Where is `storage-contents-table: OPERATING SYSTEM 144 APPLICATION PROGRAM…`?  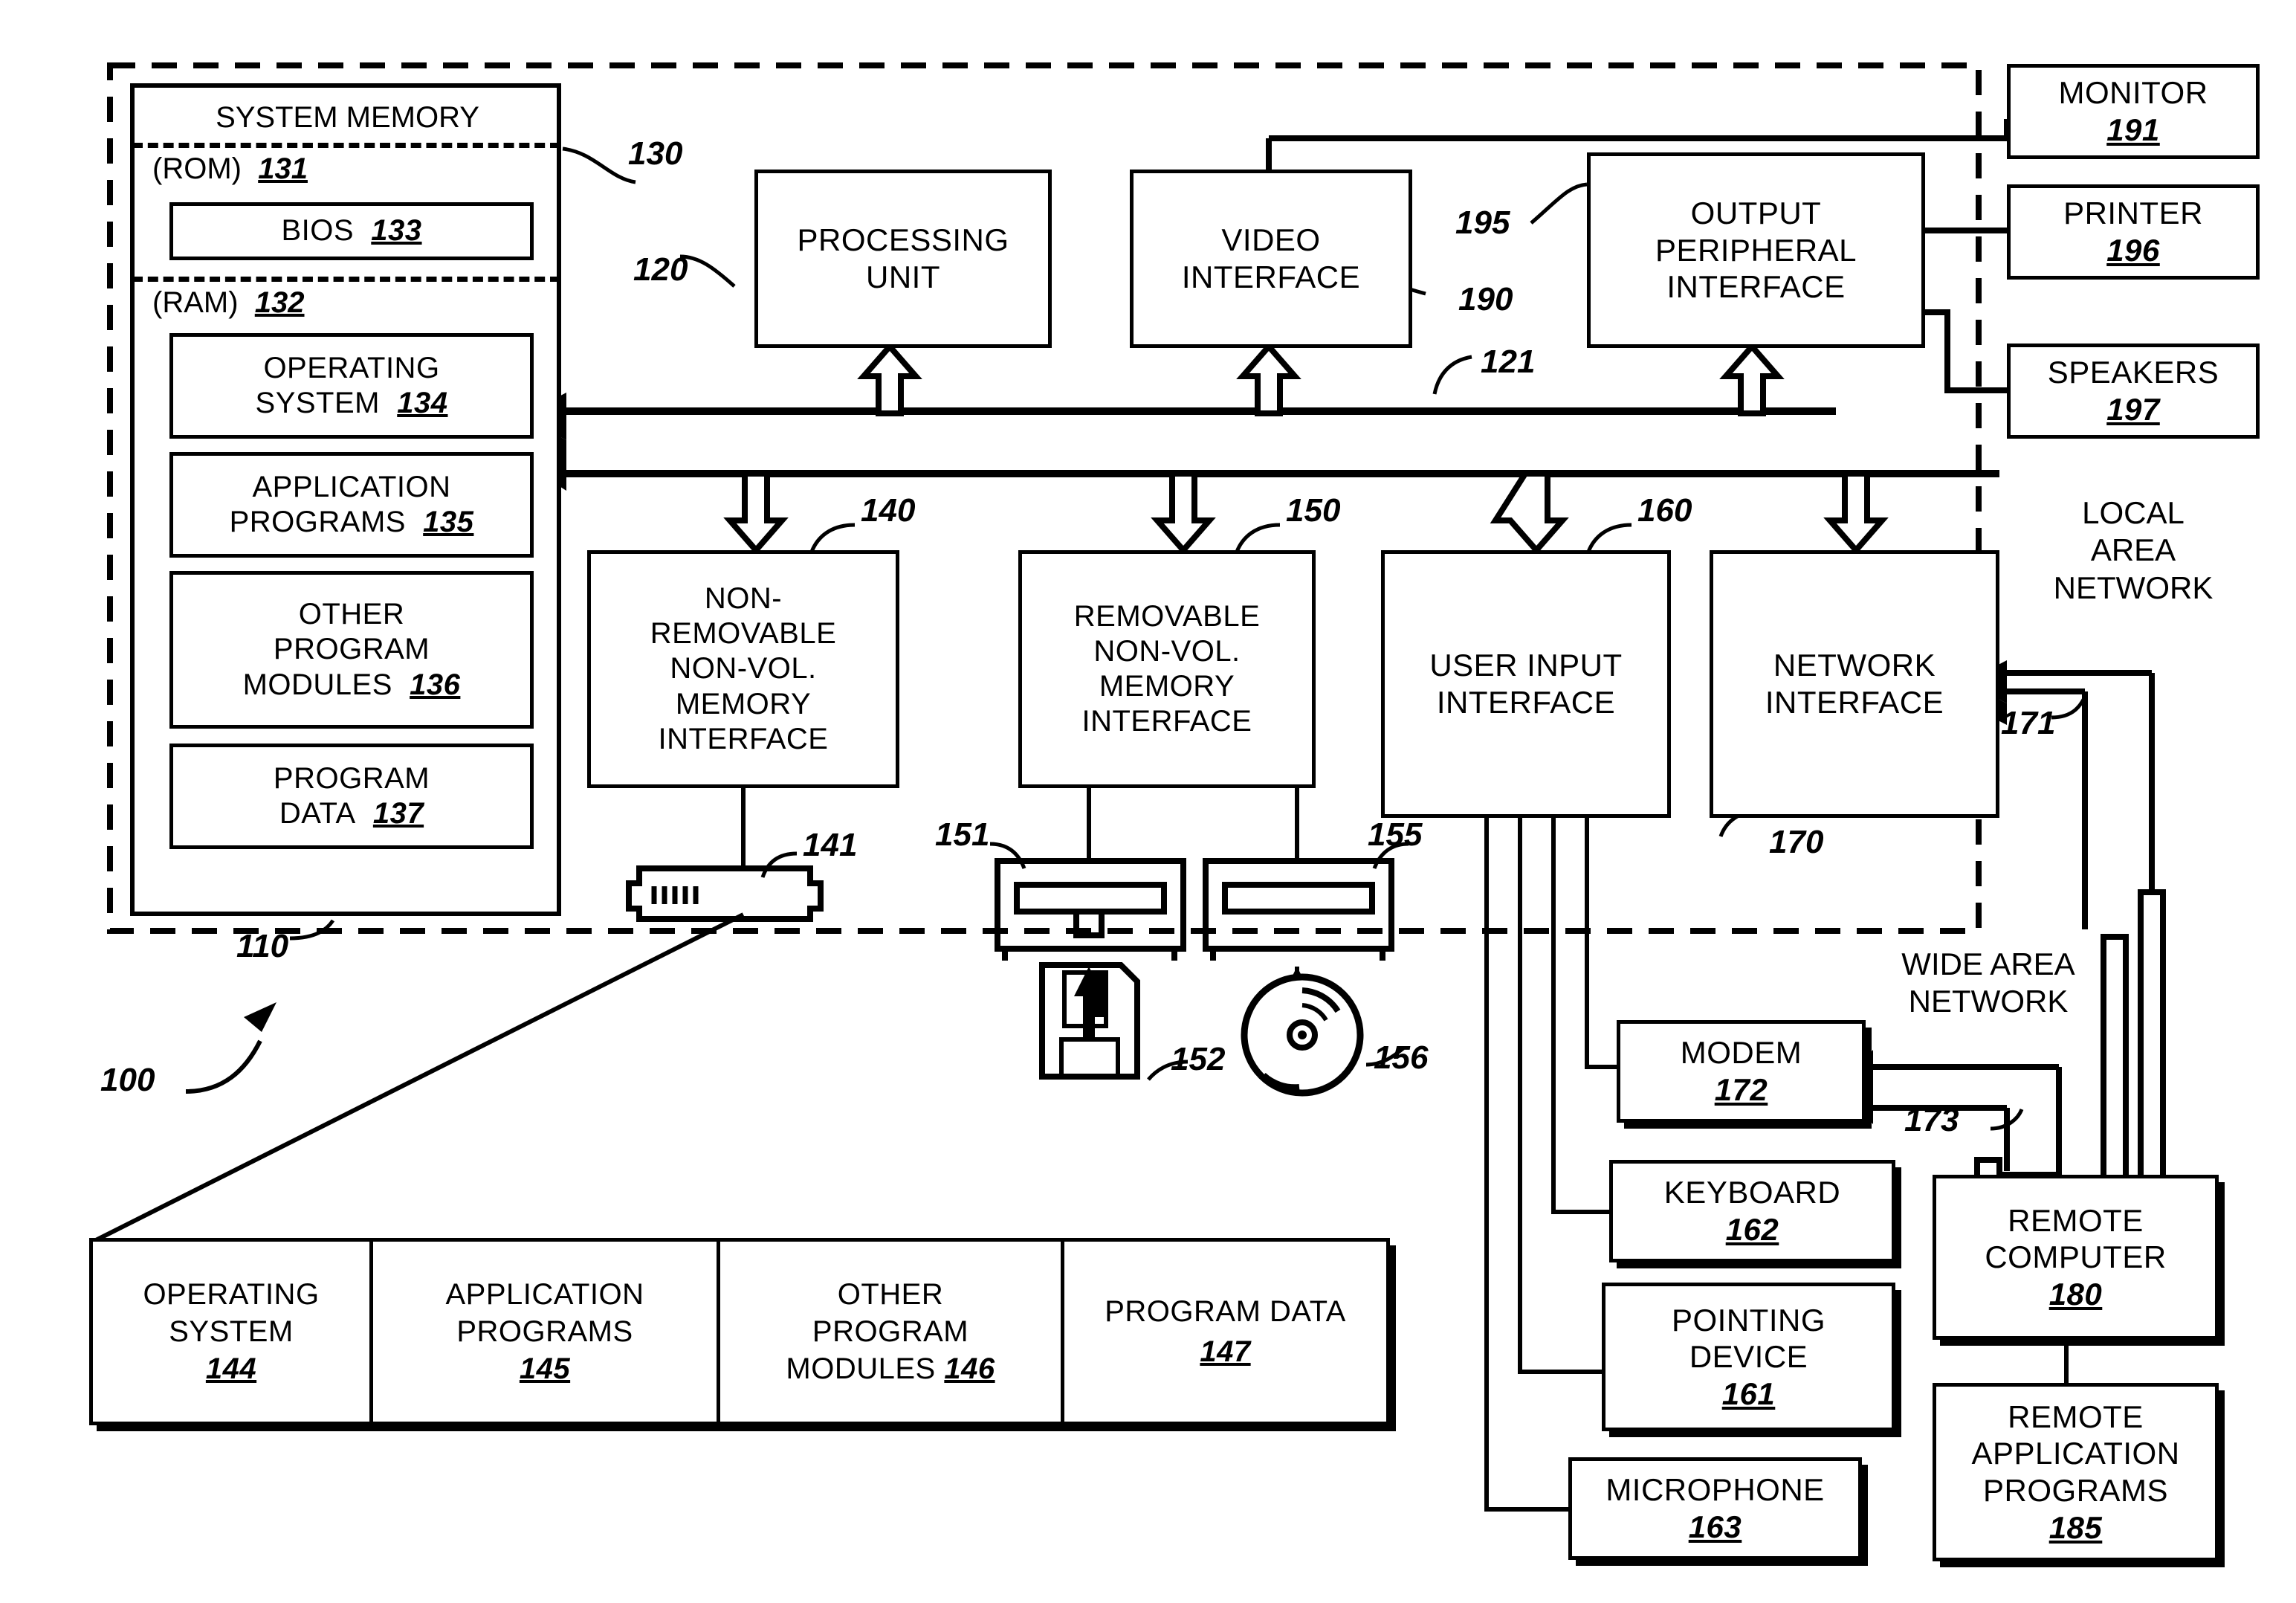 storage-contents-table: OPERATING SYSTEM 144 APPLICATION PROGRAM… is located at coordinates (739, 1332).